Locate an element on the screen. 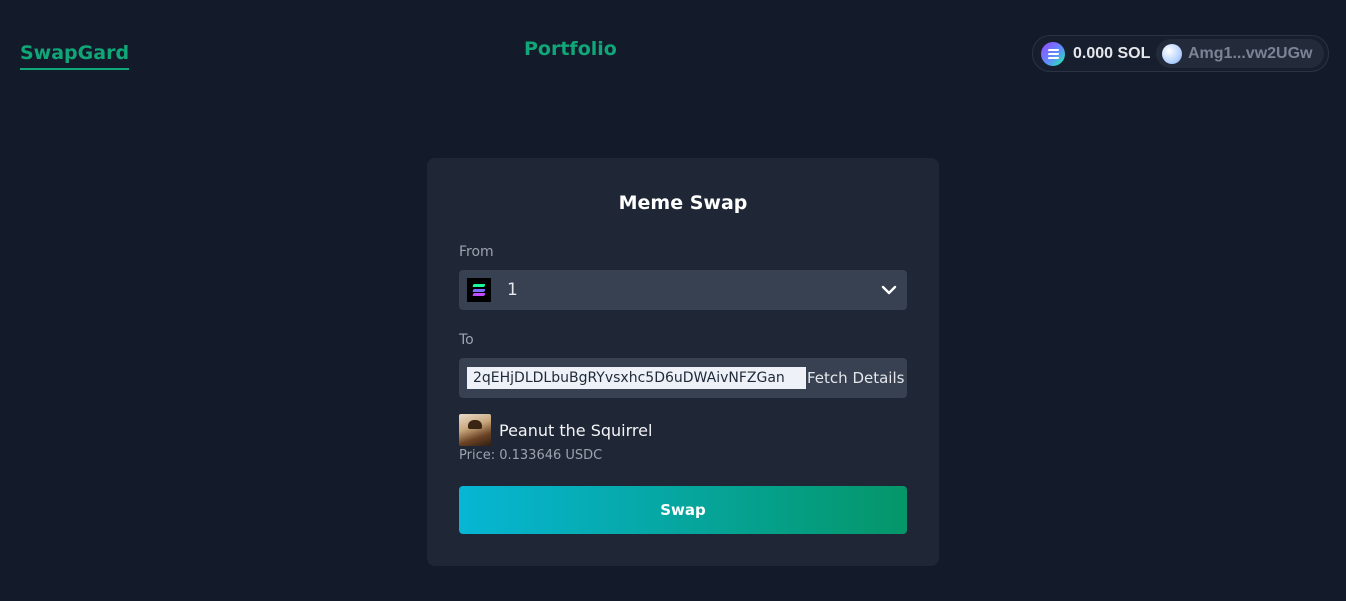  wallet-widget: 0.000 SOL Amg1...vw2UGw is located at coordinates (1180, 53).